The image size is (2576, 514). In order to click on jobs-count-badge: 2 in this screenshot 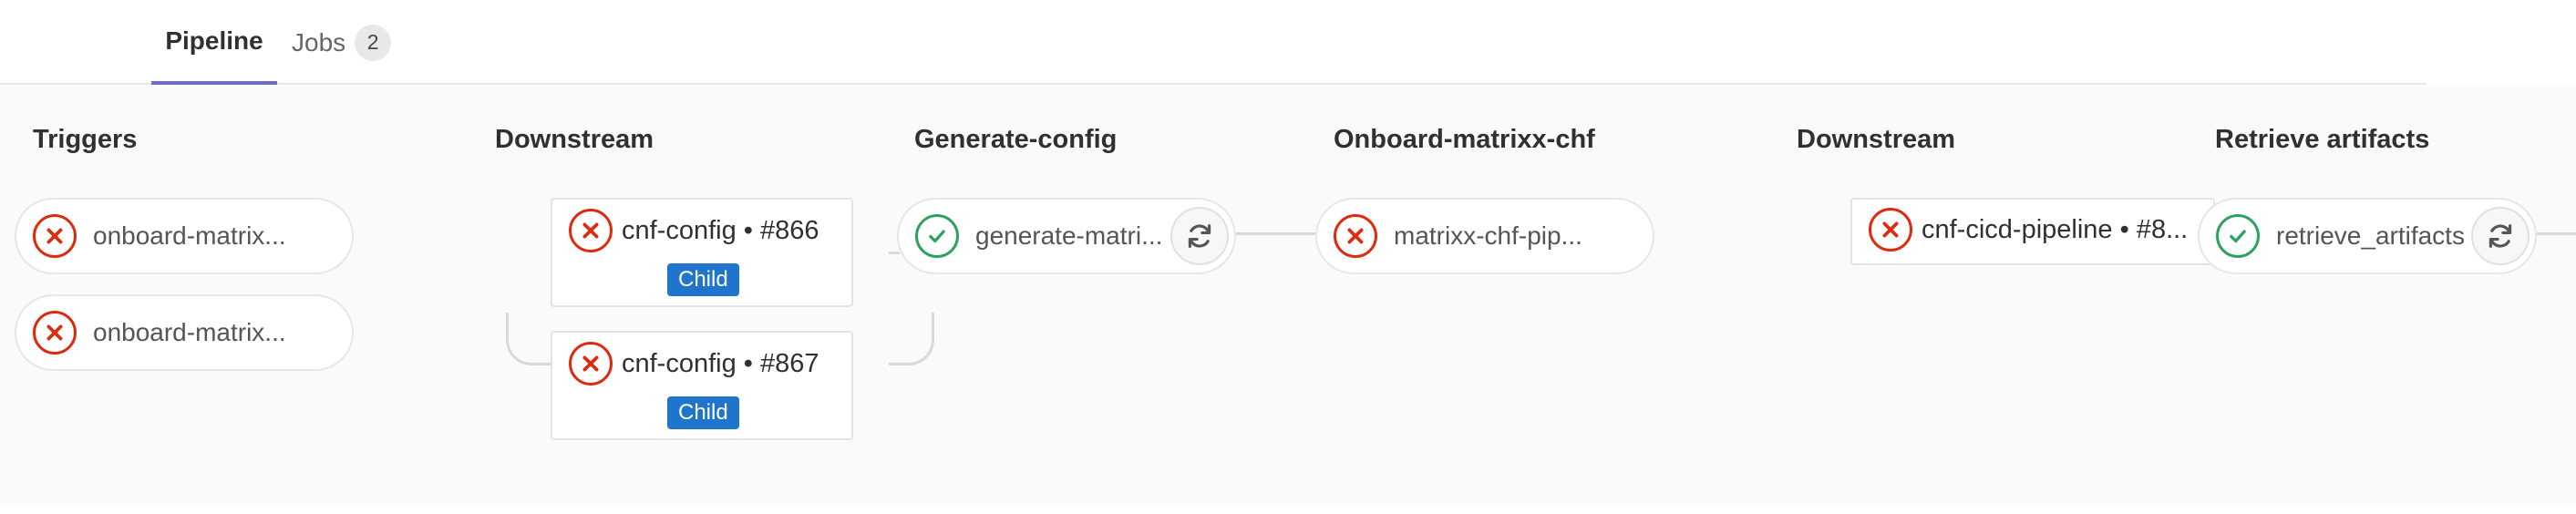, I will do `click(373, 42)`.